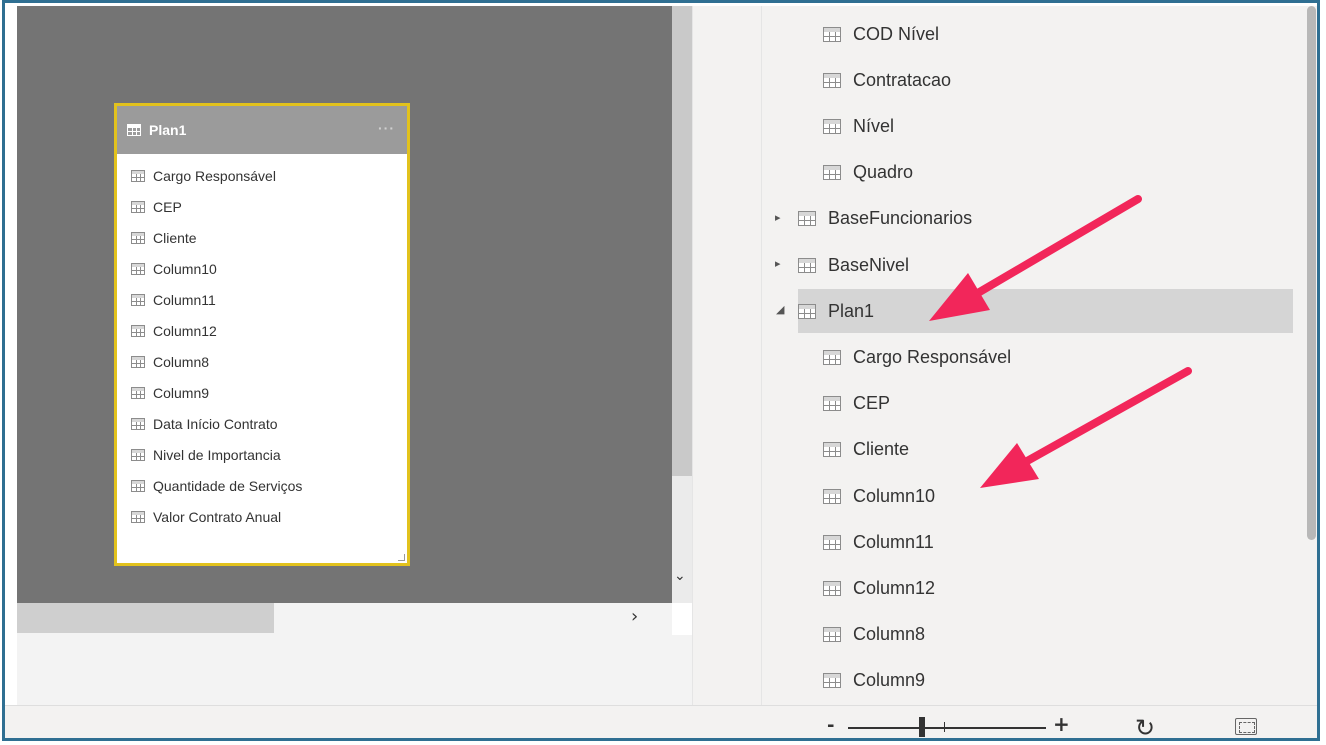 The width and height of the screenshot is (1326, 745). What do you see at coordinates (262, 299) in the screenshot?
I see `card-field-item: Column11` at bounding box center [262, 299].